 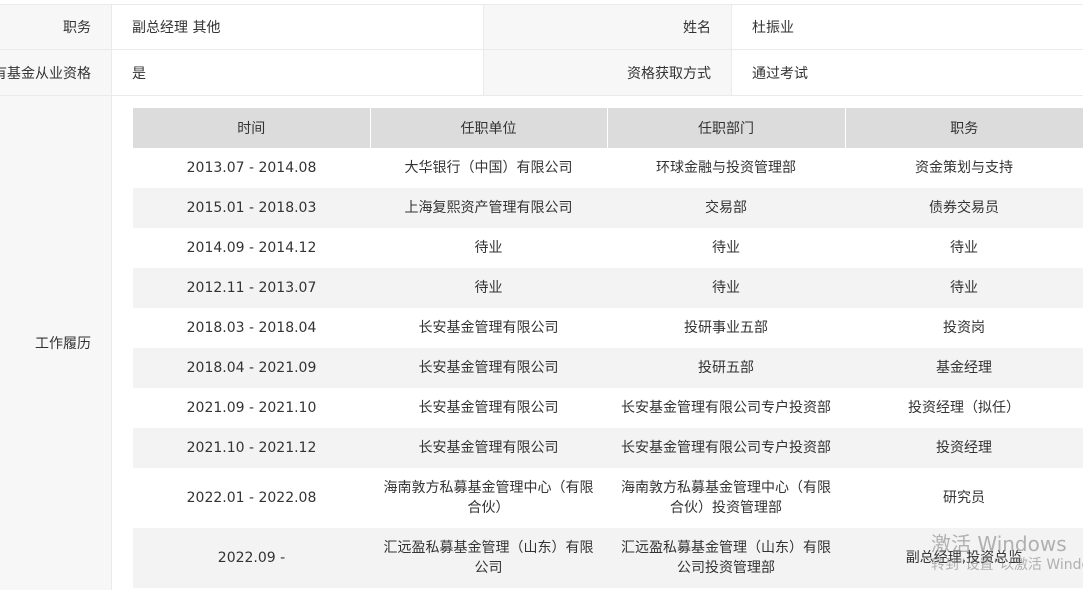 What do you see at coordinates (773, 28) in the screenshot?
I see `name-value: 杜振业` at bounding box center [773, 28].